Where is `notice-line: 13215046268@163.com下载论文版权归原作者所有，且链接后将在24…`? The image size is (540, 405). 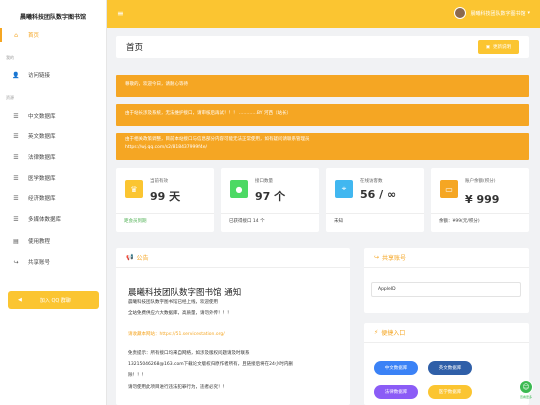 notice-line: 13215046268@163.com下载论文版权归原作者所有，且链接后将在24… is located at coordinates (210, 364).